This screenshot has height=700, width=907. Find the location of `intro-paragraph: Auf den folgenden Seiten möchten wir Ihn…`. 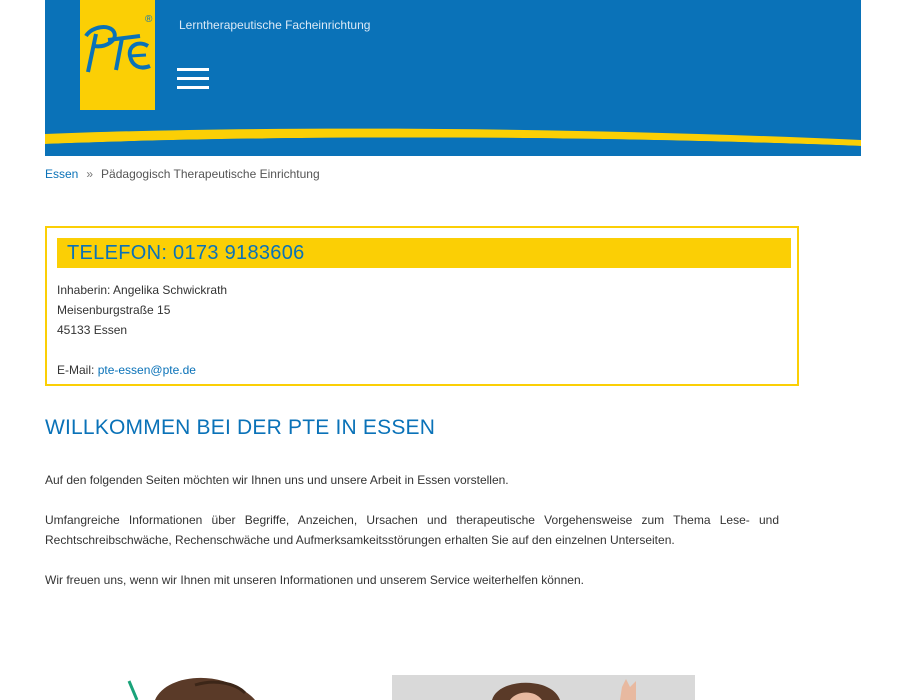

intro-paragraph: Auf den folgenden Seiten möchten wir Ihn… is located at coordinates (277, 480).